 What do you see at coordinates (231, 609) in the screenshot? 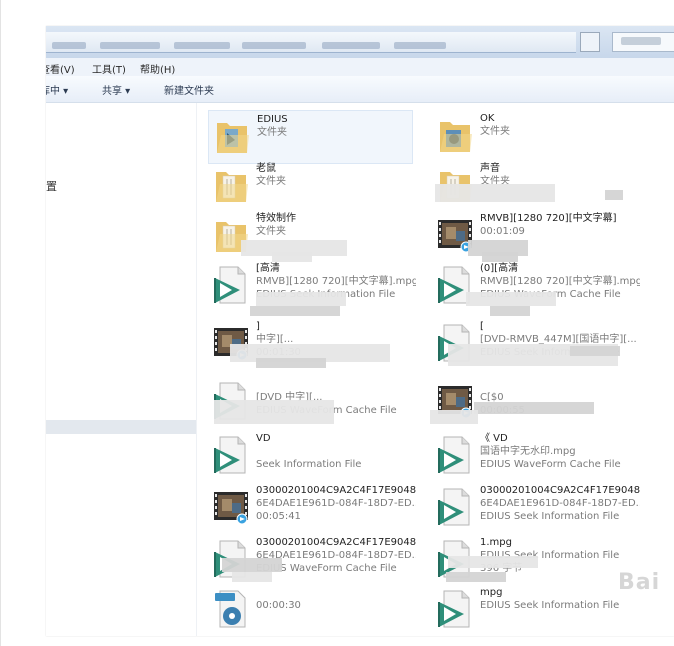
I see `mkv-file-icon` at bounding box center [231, 609].